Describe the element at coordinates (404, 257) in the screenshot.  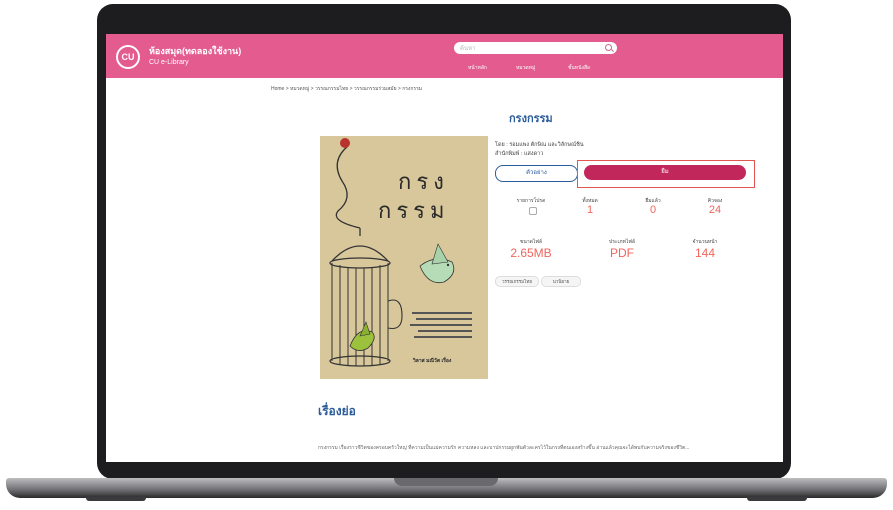
I see `book-cover: กรง กรรม วิลาส มณีวัต เรื่อง` at that location.